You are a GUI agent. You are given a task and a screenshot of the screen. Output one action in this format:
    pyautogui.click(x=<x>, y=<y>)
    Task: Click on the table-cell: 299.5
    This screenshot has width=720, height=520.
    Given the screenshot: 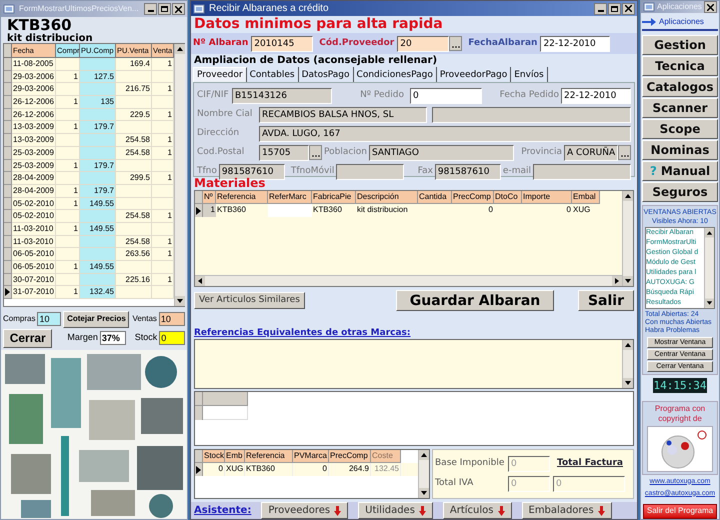 What is the action you would take?
    pyautogui.click(x=134, y=178)
    